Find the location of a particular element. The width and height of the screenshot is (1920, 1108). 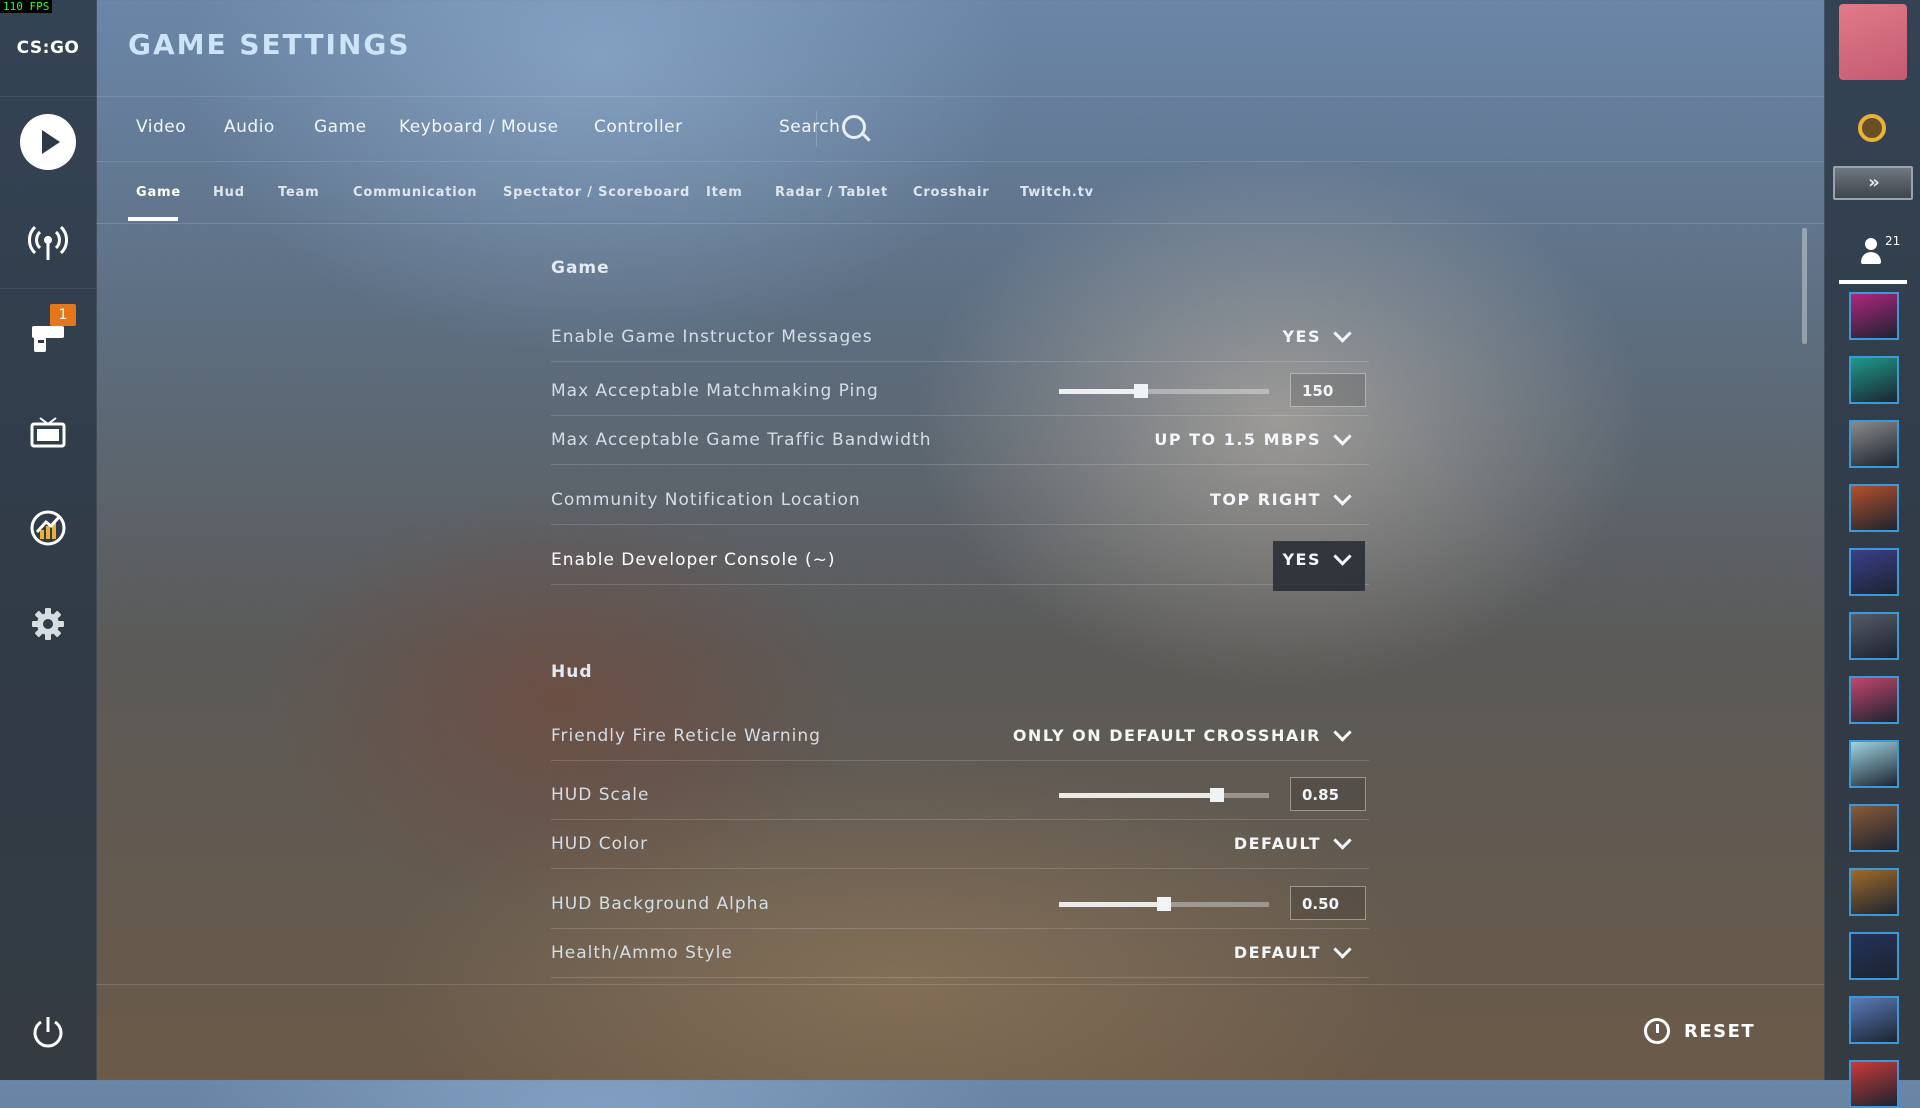

setting-label: Health/Ammo Style is located at coordinates (642, 953).